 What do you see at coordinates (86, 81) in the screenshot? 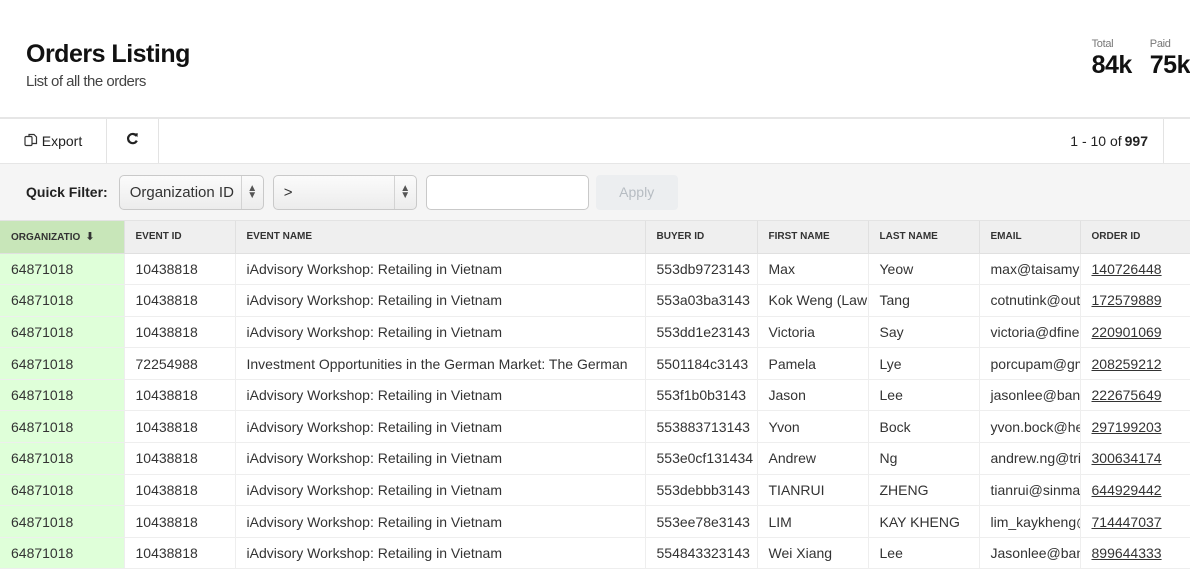
I see `page-subtitle: List of all the orders` at bounding box center [86, 81].